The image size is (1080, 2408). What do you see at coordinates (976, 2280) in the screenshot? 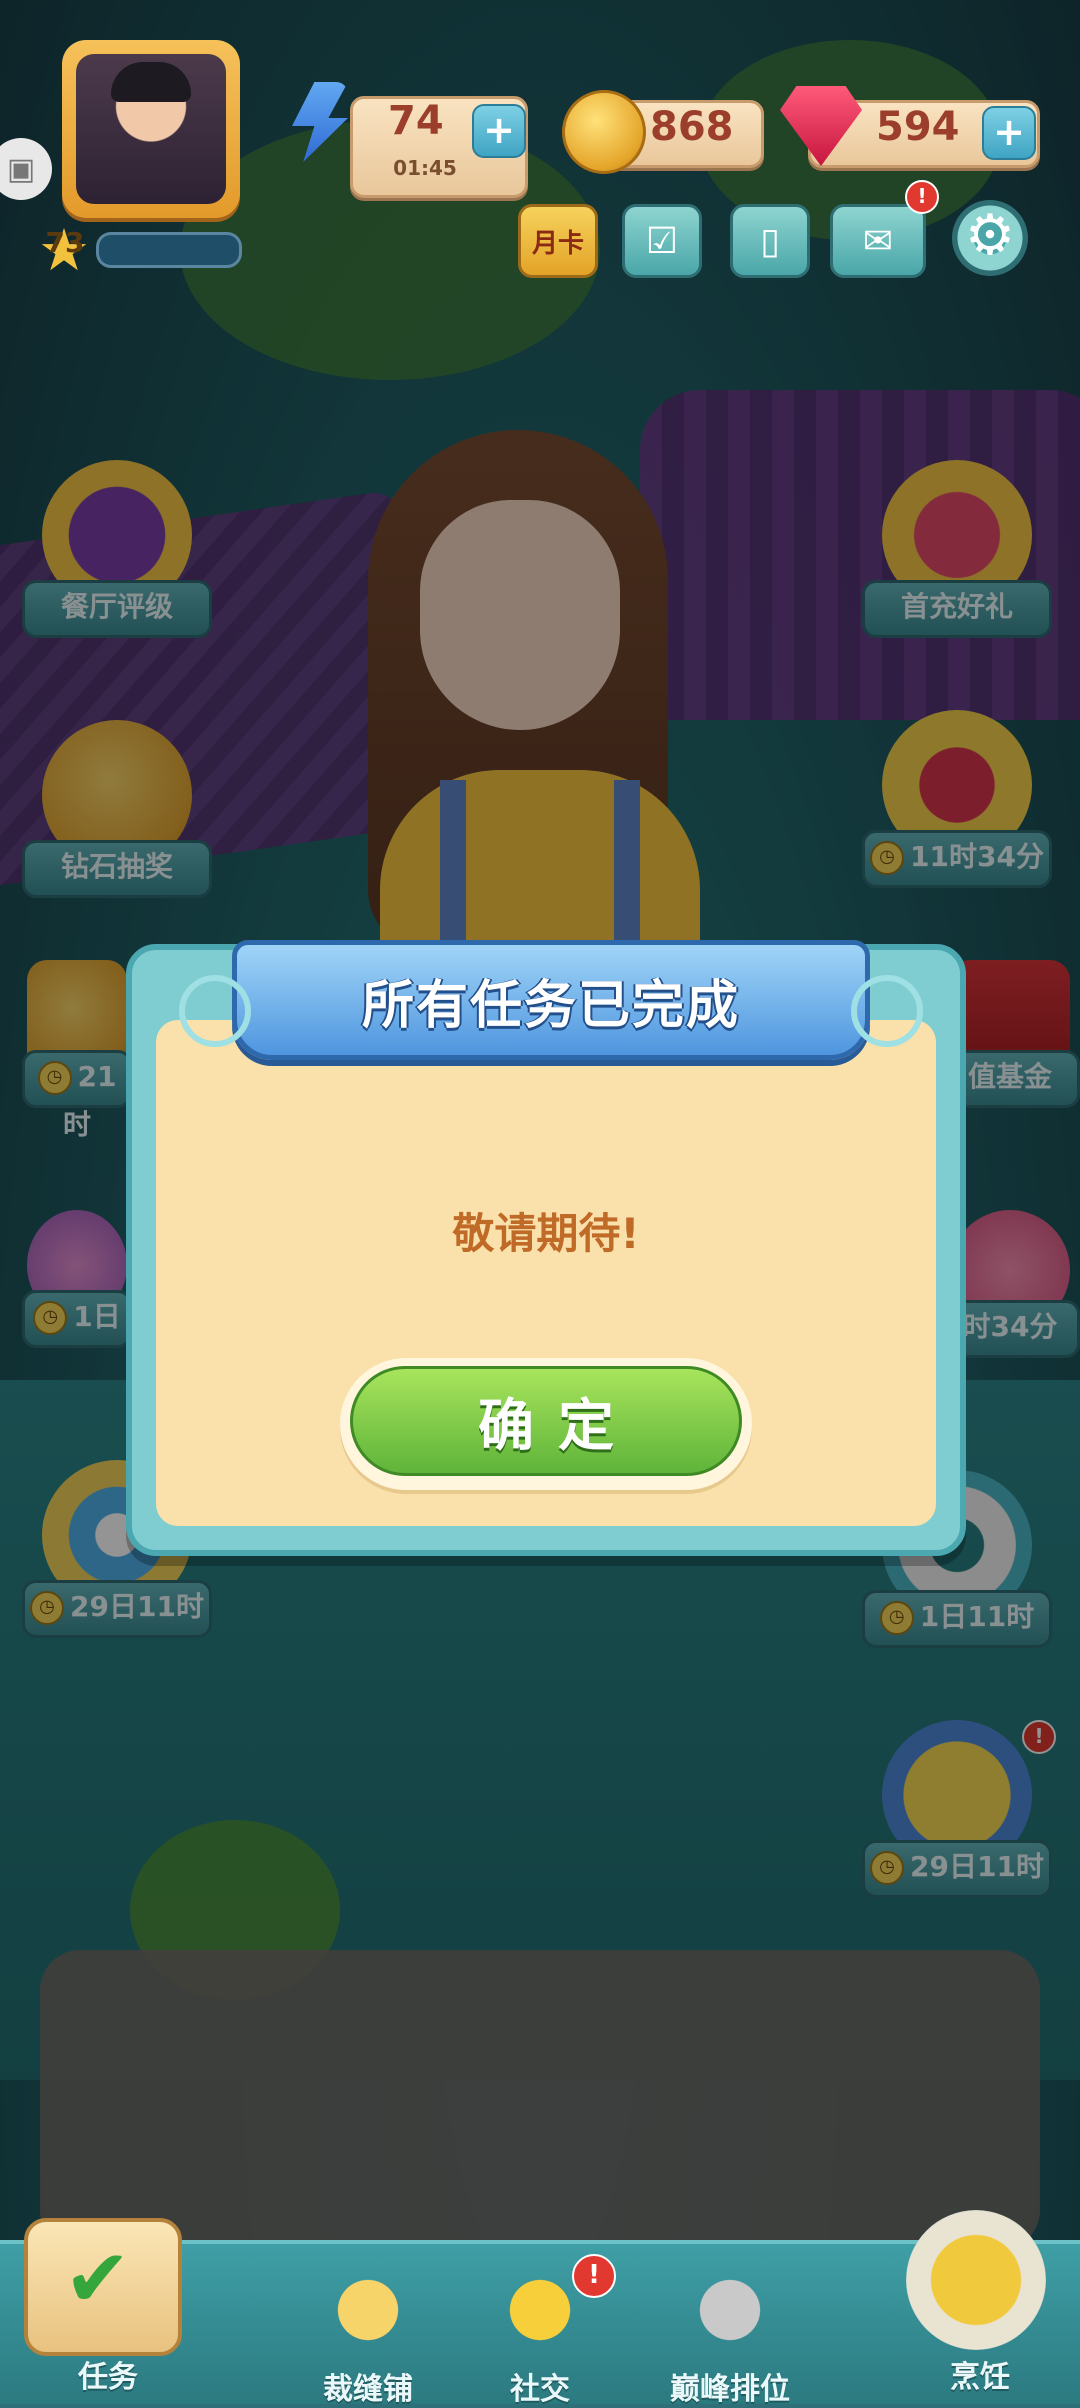
I see `cooking-pot-icon` at bounding box center [976, 2280].